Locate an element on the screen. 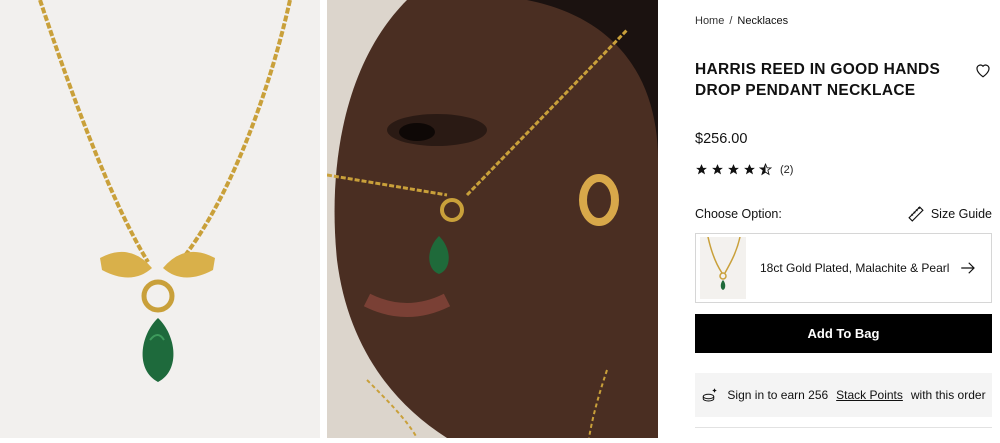  review-count: (2) is located at coordinates (787, 169).